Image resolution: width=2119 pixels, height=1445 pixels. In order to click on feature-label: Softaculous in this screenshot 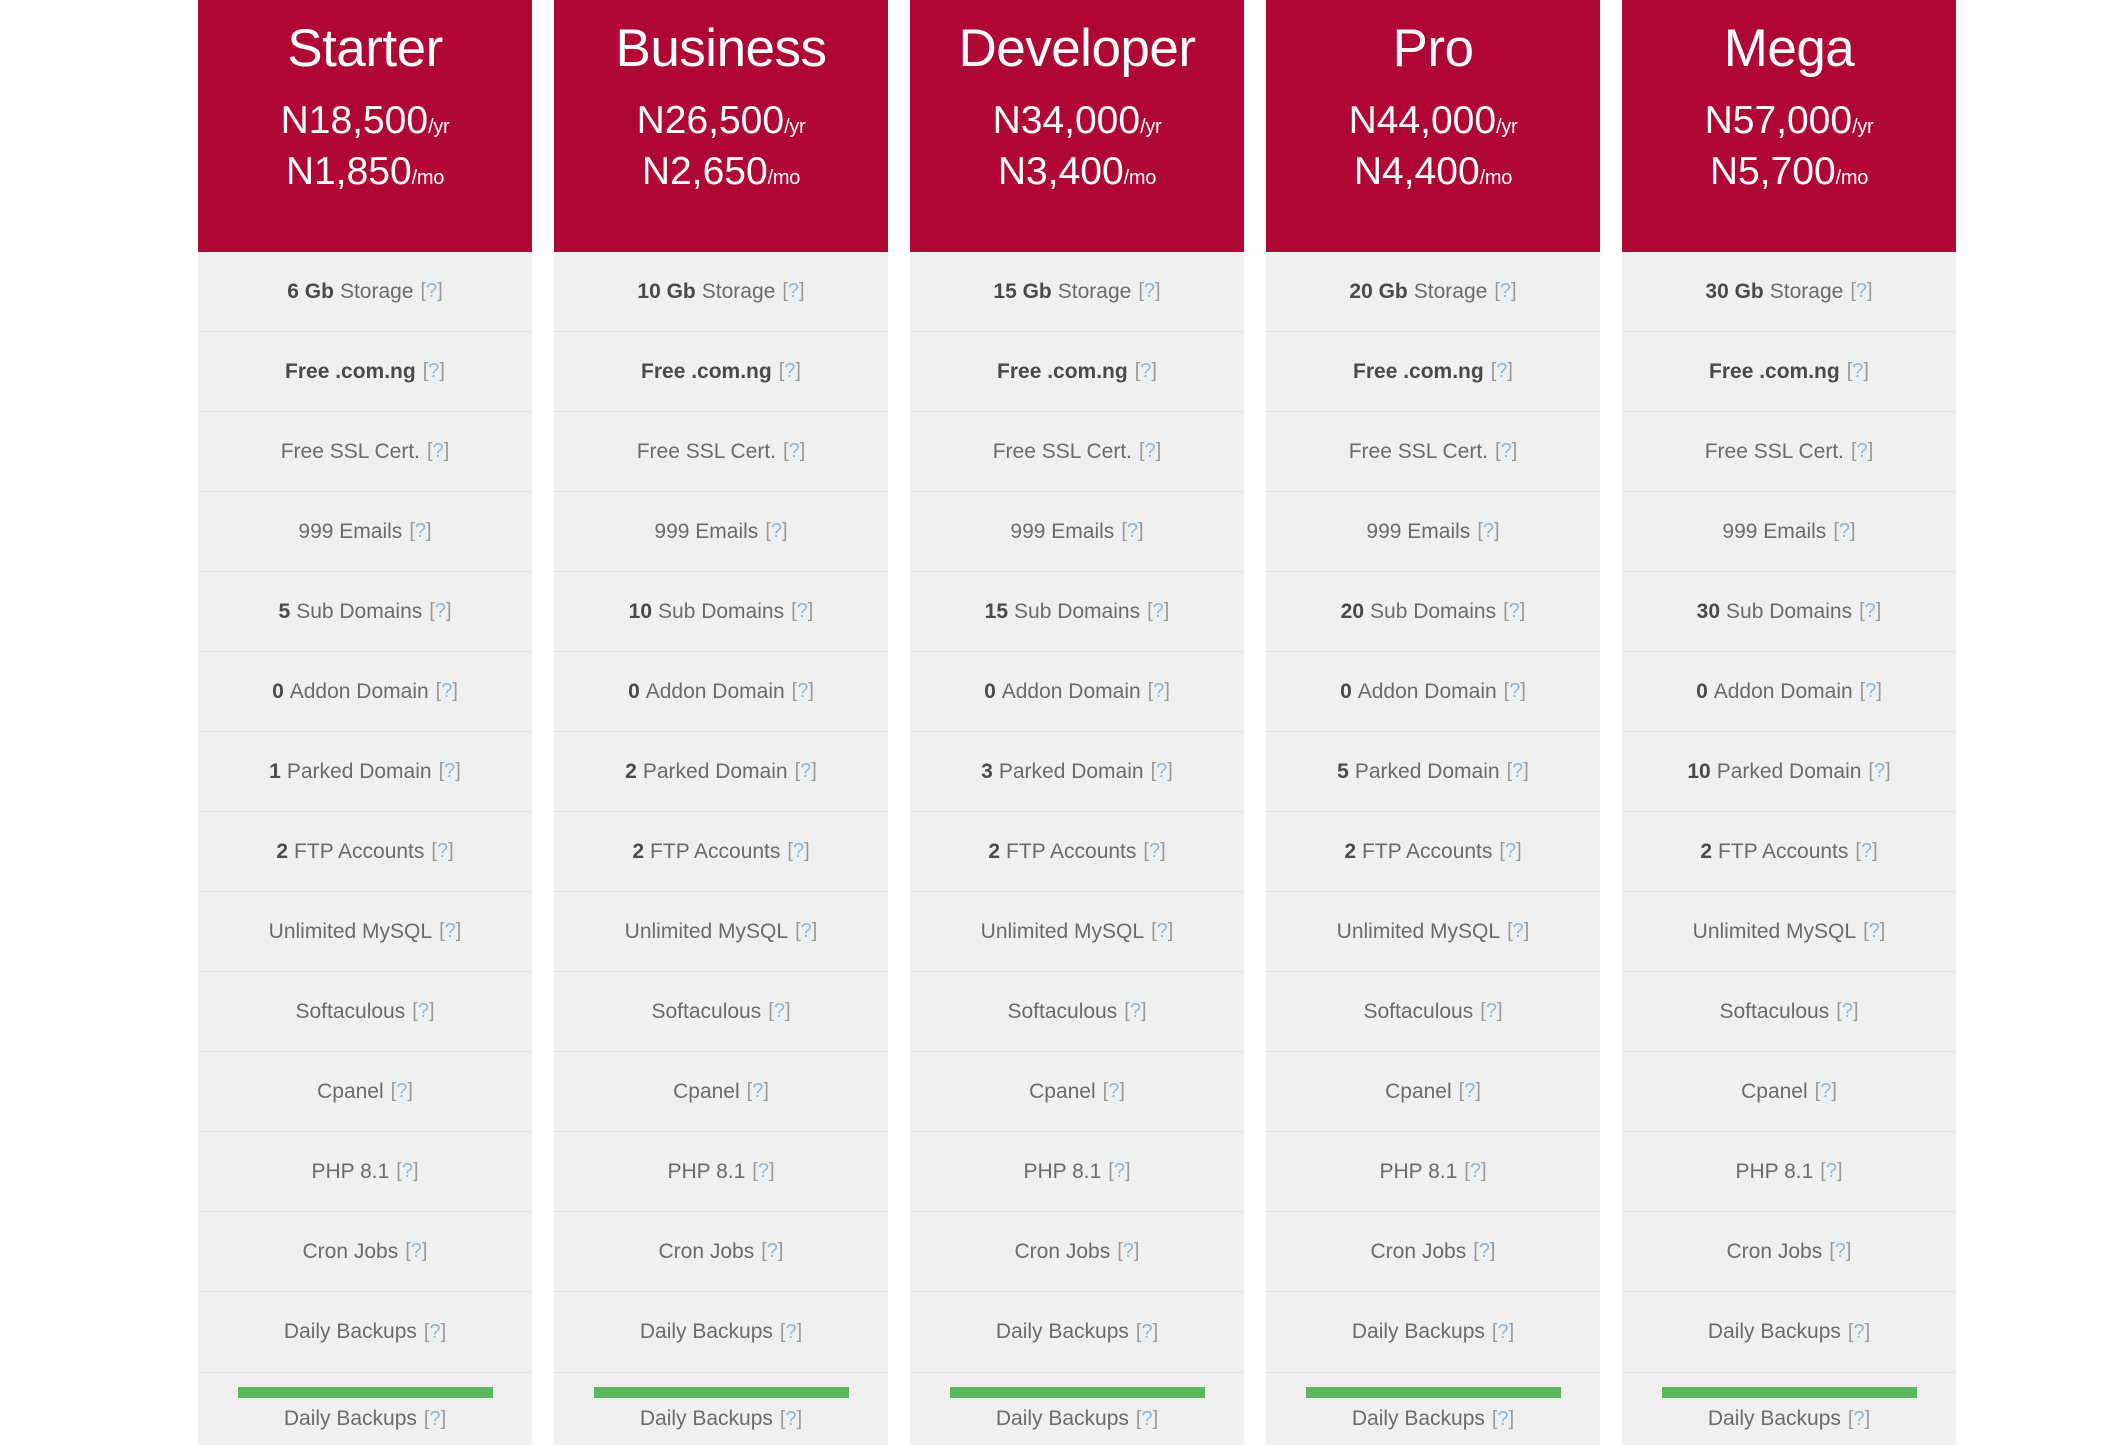, I will do `click(350, 1011)`.